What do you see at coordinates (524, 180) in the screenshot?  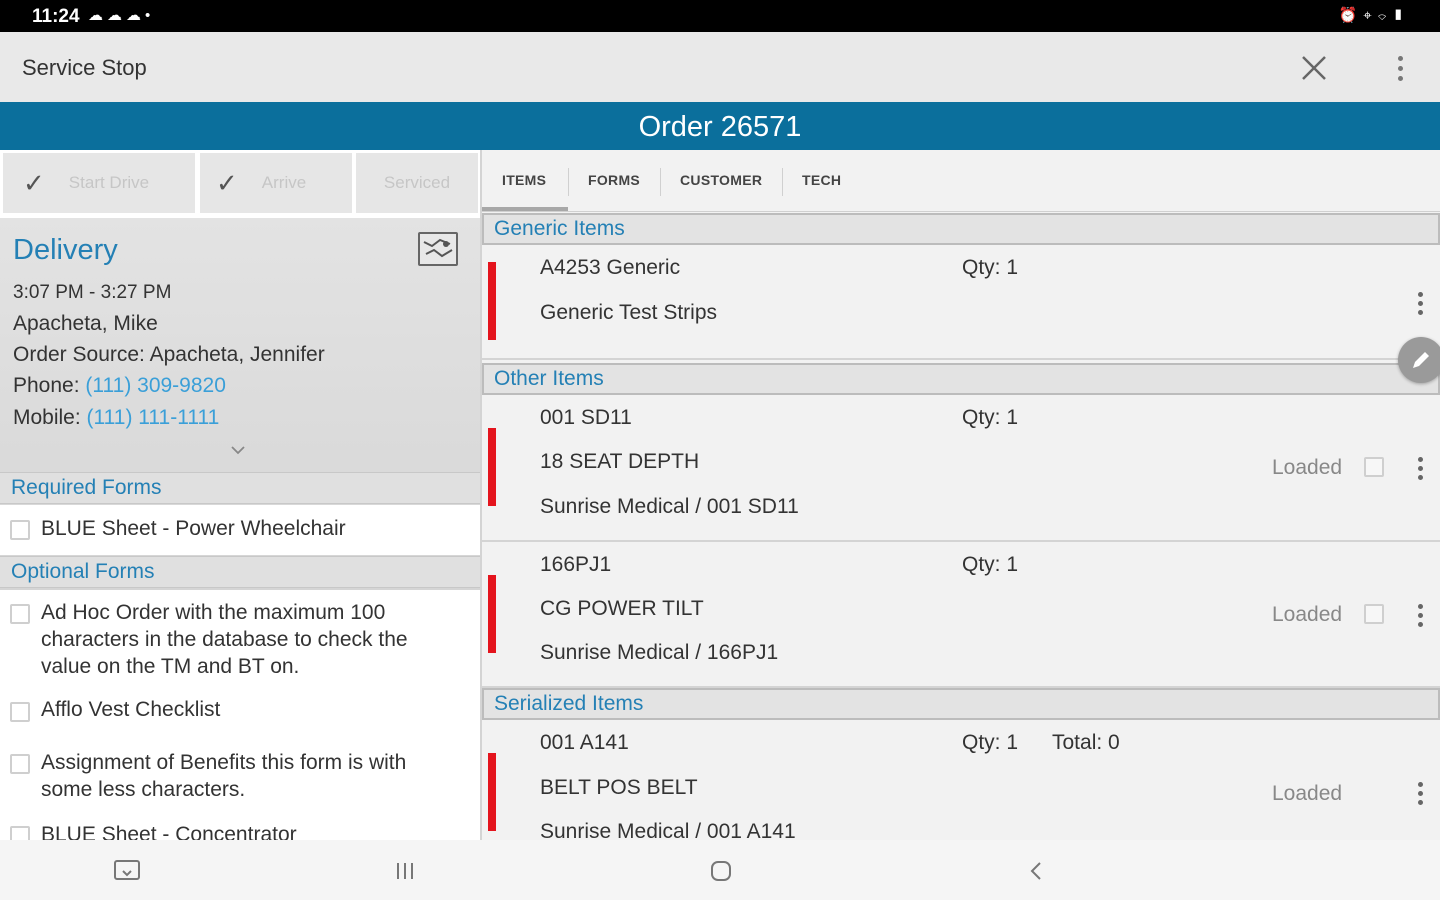 I see `tab-items: ITEMS` at bounding box center [524, 180].